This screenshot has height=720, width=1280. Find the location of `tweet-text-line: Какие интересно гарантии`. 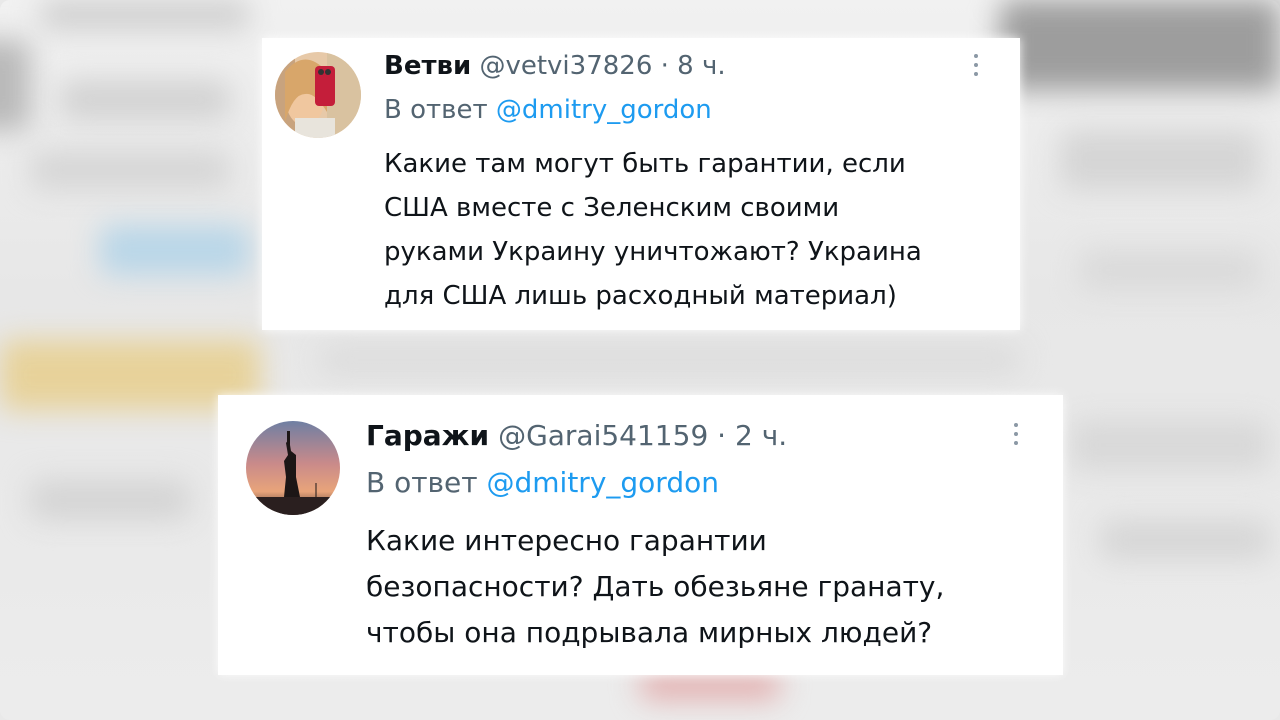

tweet-text-line: Какие интересно гарантии is located at coordinates (566, 540).